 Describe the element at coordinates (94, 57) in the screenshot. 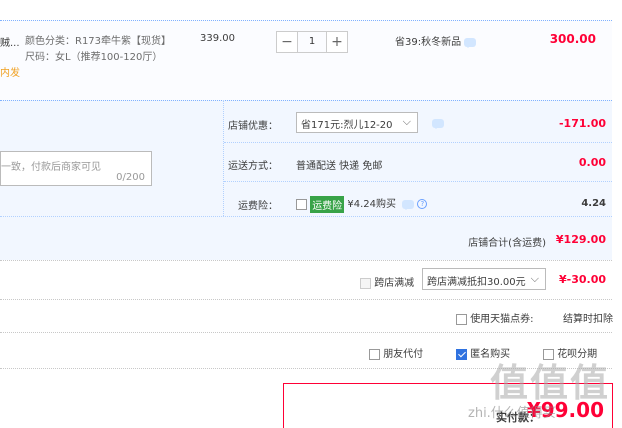

I see `item-size: 尺码：女L（推荐100-120厅）` at that location.